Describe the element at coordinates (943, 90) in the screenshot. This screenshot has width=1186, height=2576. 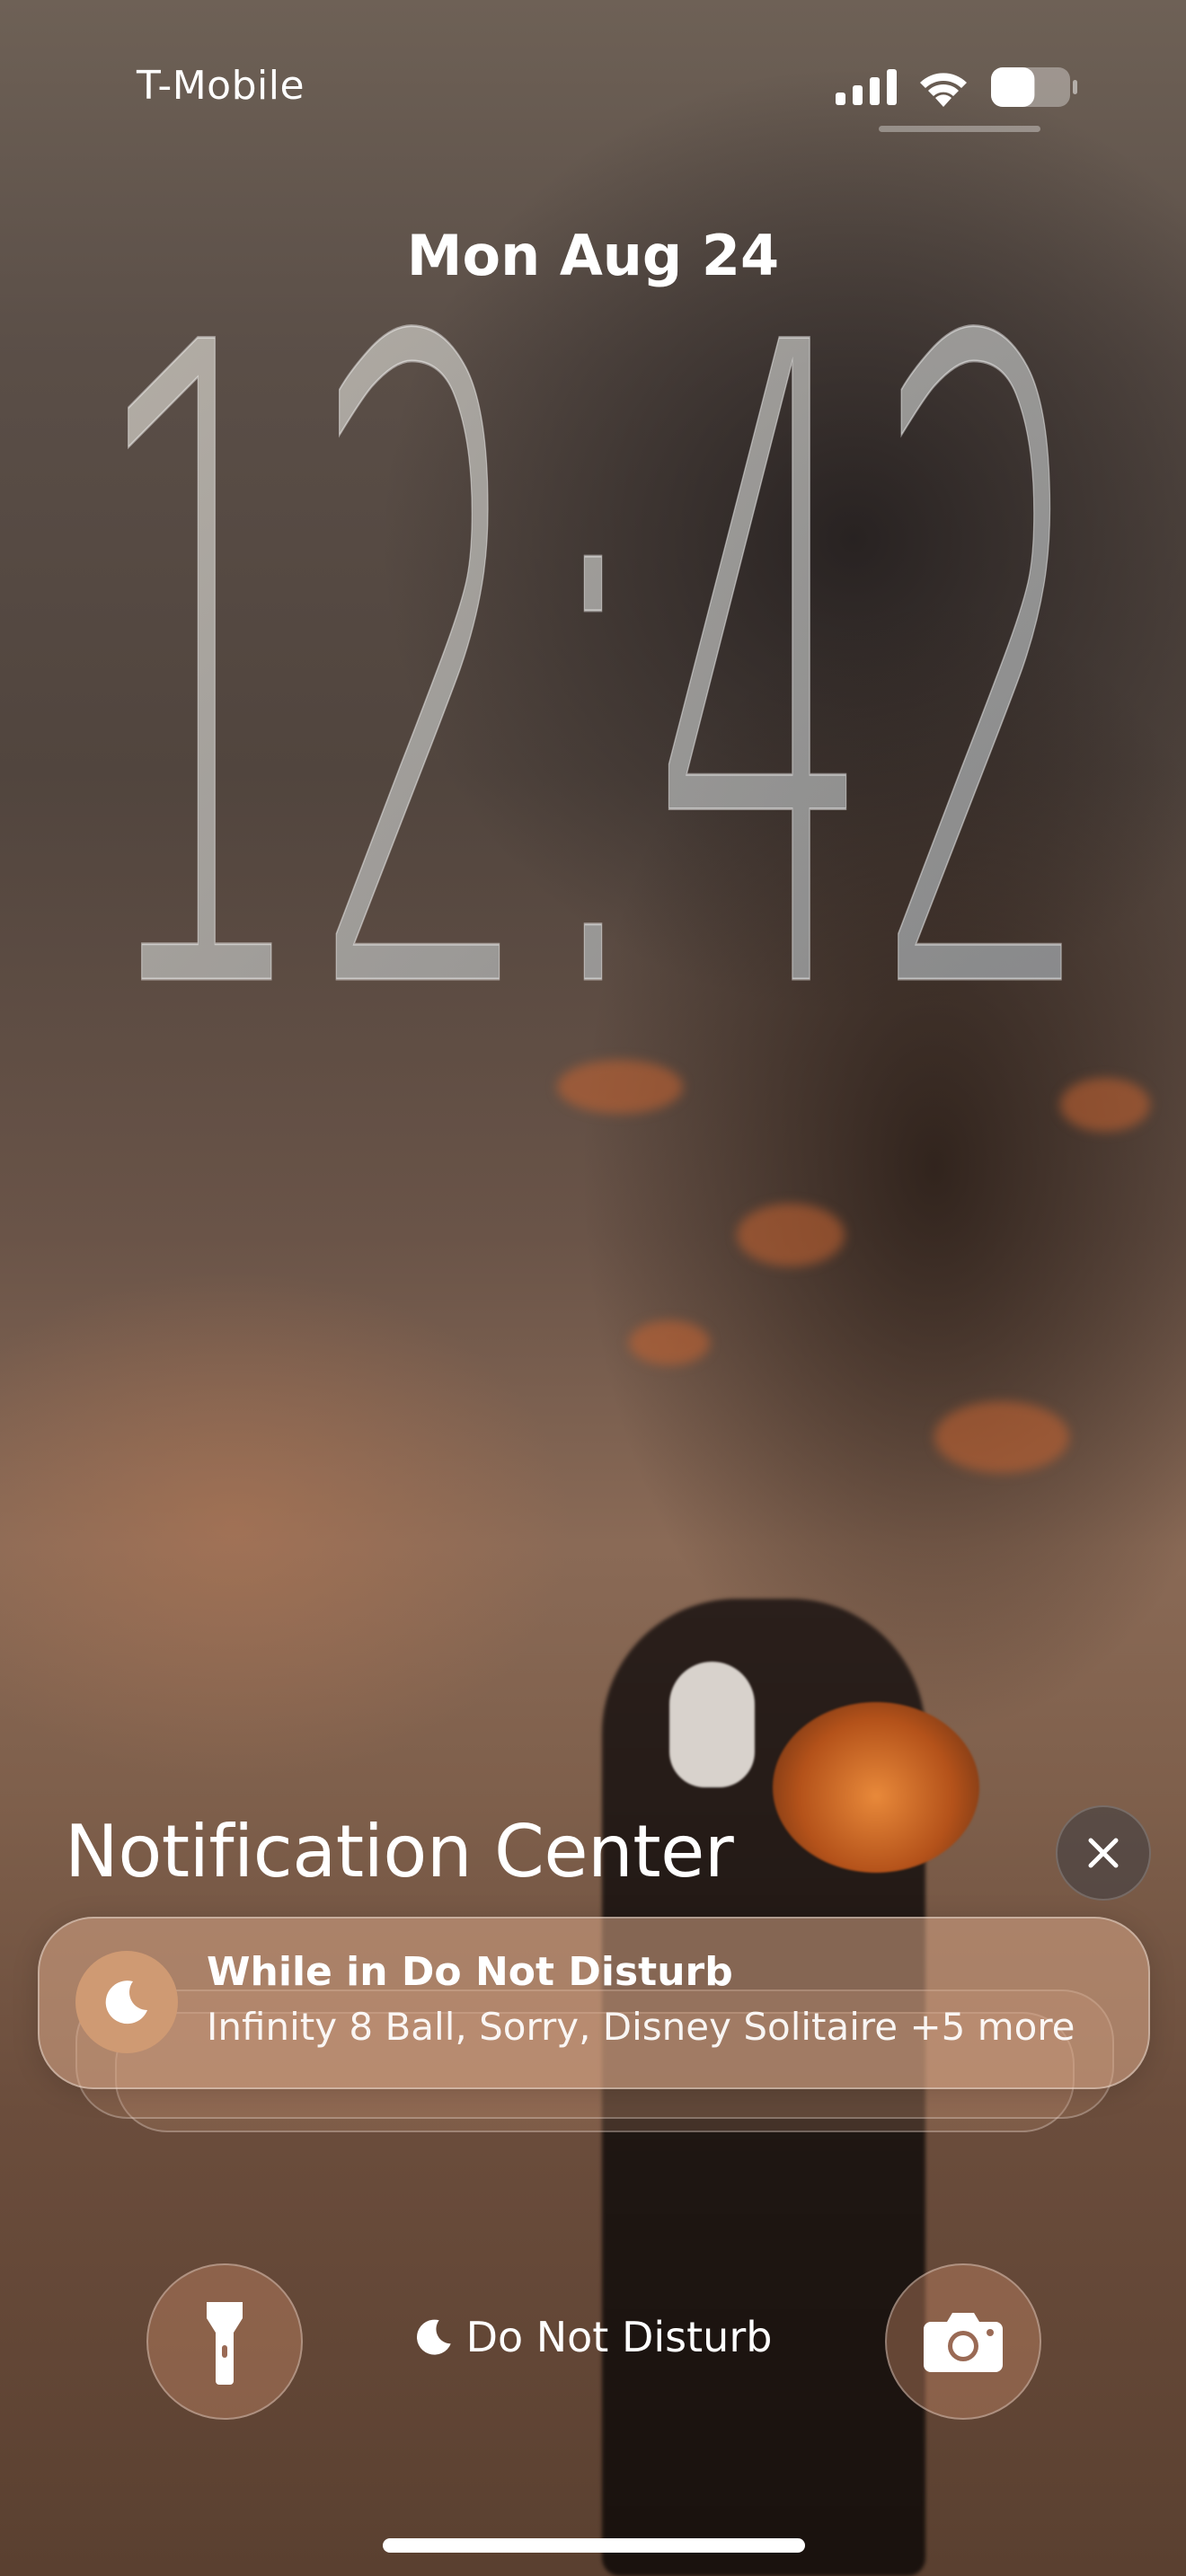
I see `wifi-icon` at that location.